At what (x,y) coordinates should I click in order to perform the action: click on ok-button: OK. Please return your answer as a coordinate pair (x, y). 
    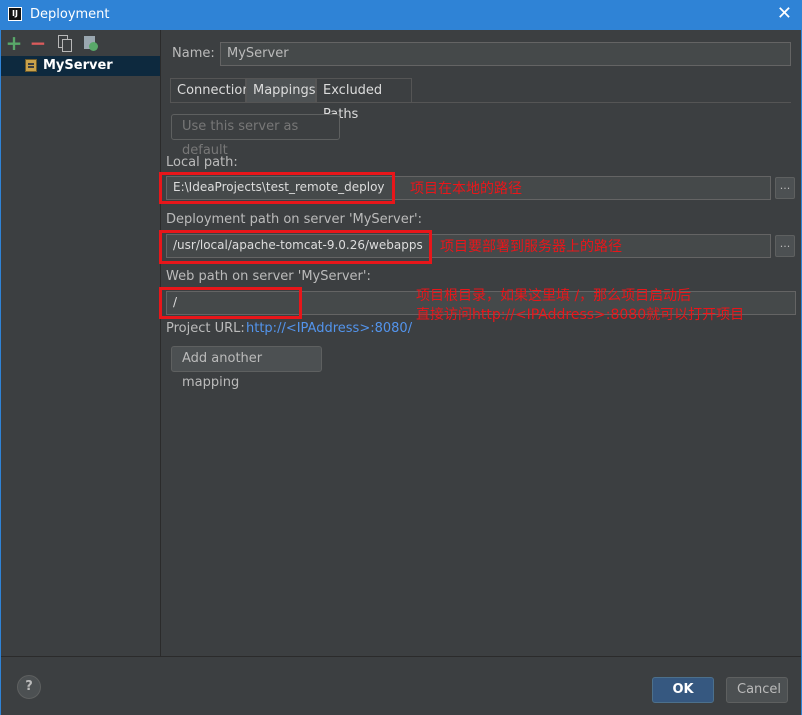
    Looking at the image, I should click on (683, 690).